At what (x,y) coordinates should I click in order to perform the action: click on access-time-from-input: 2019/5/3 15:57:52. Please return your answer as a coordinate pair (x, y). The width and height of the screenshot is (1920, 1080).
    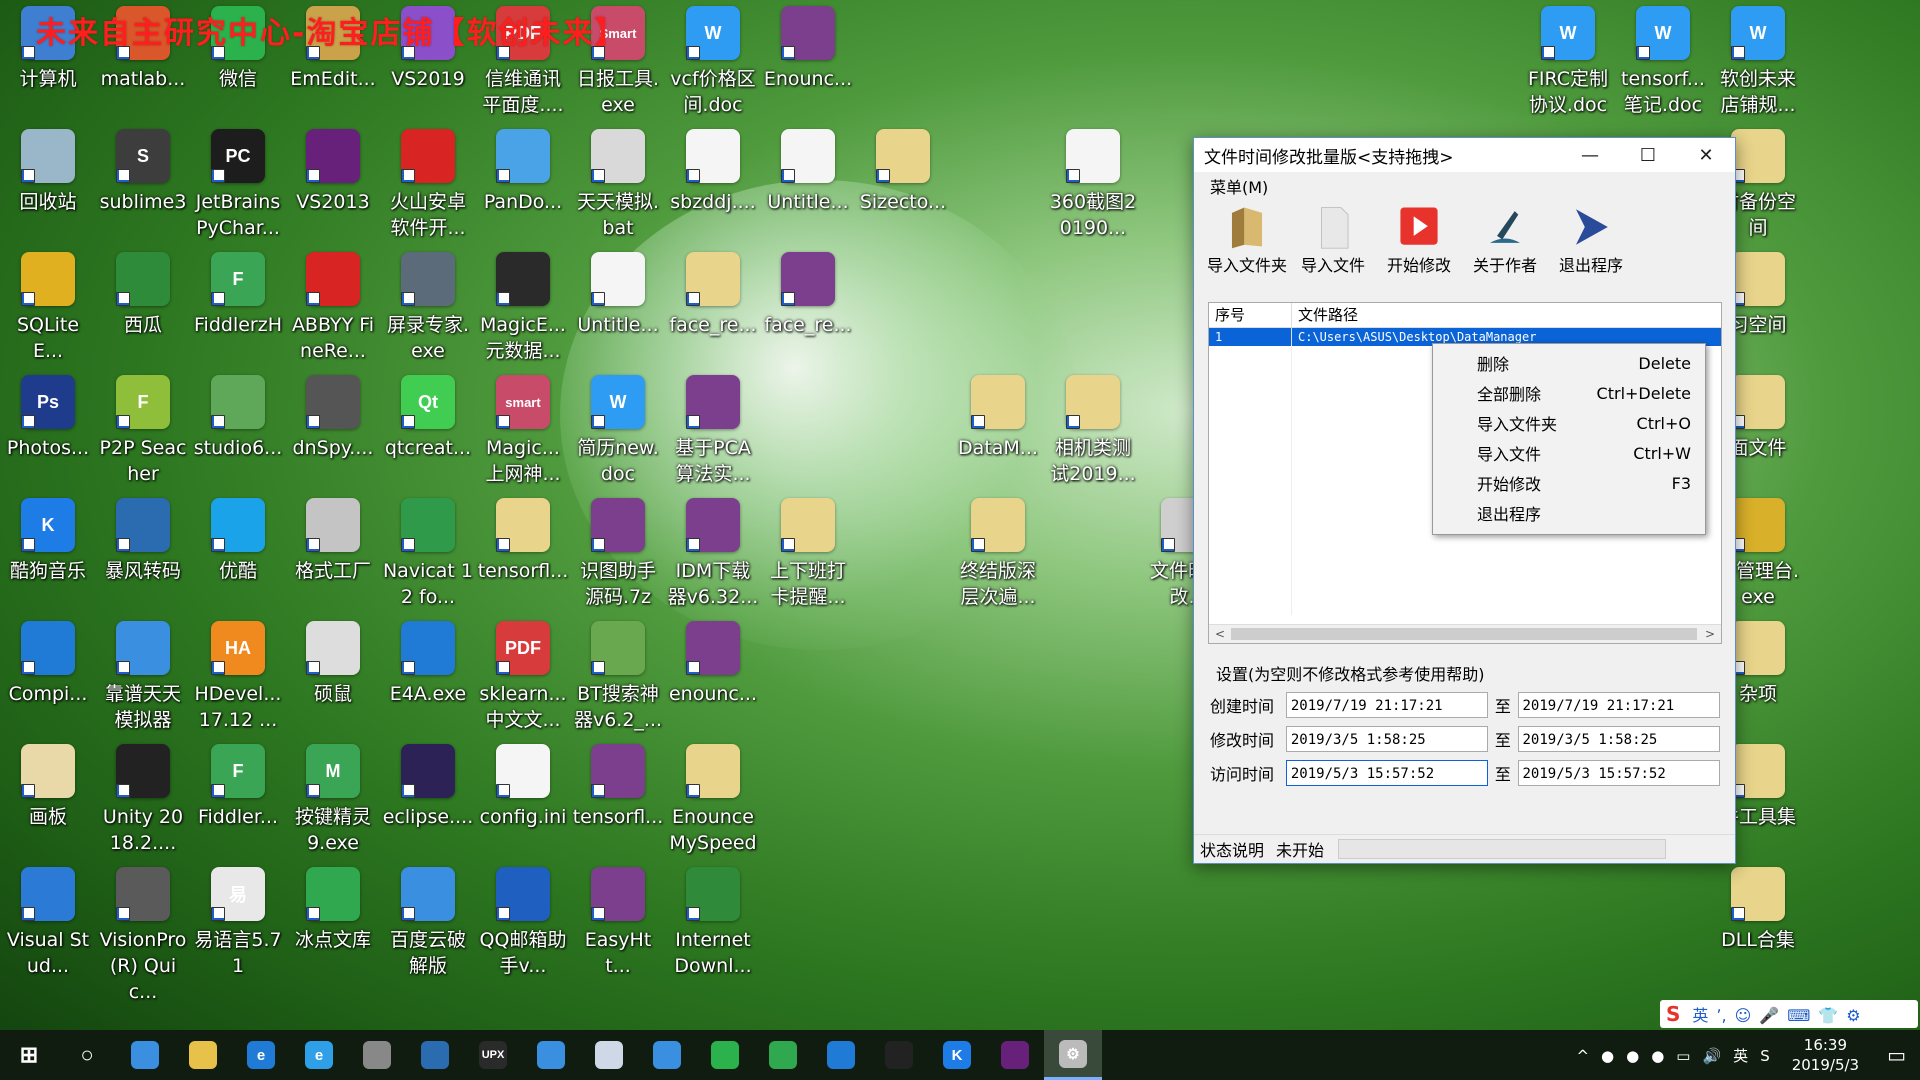
    Looking at the image, I should click on (1387, 773).